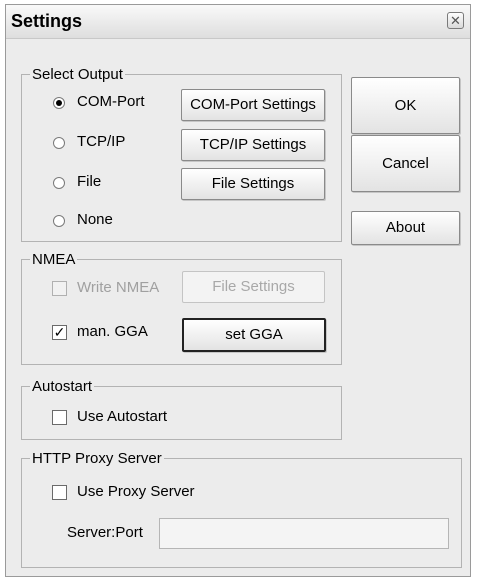  Describe the element at coordinates (77, 74) in the screenshot. I see `select-output-legend: Select Output` at that location.